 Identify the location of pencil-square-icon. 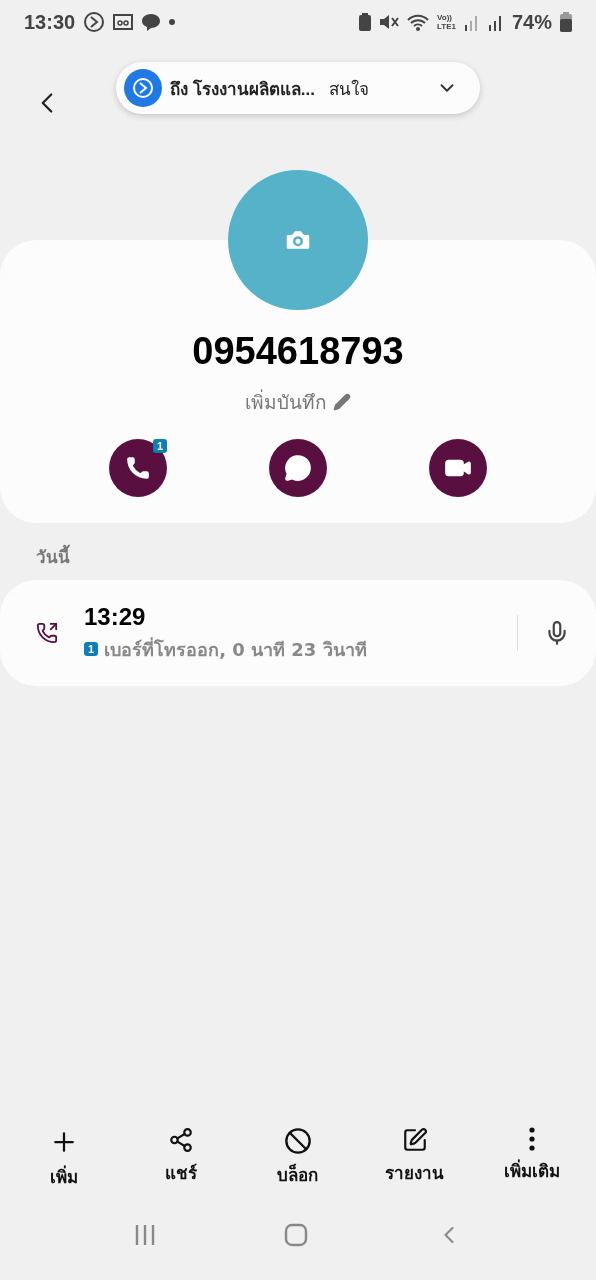
(414, 1140).